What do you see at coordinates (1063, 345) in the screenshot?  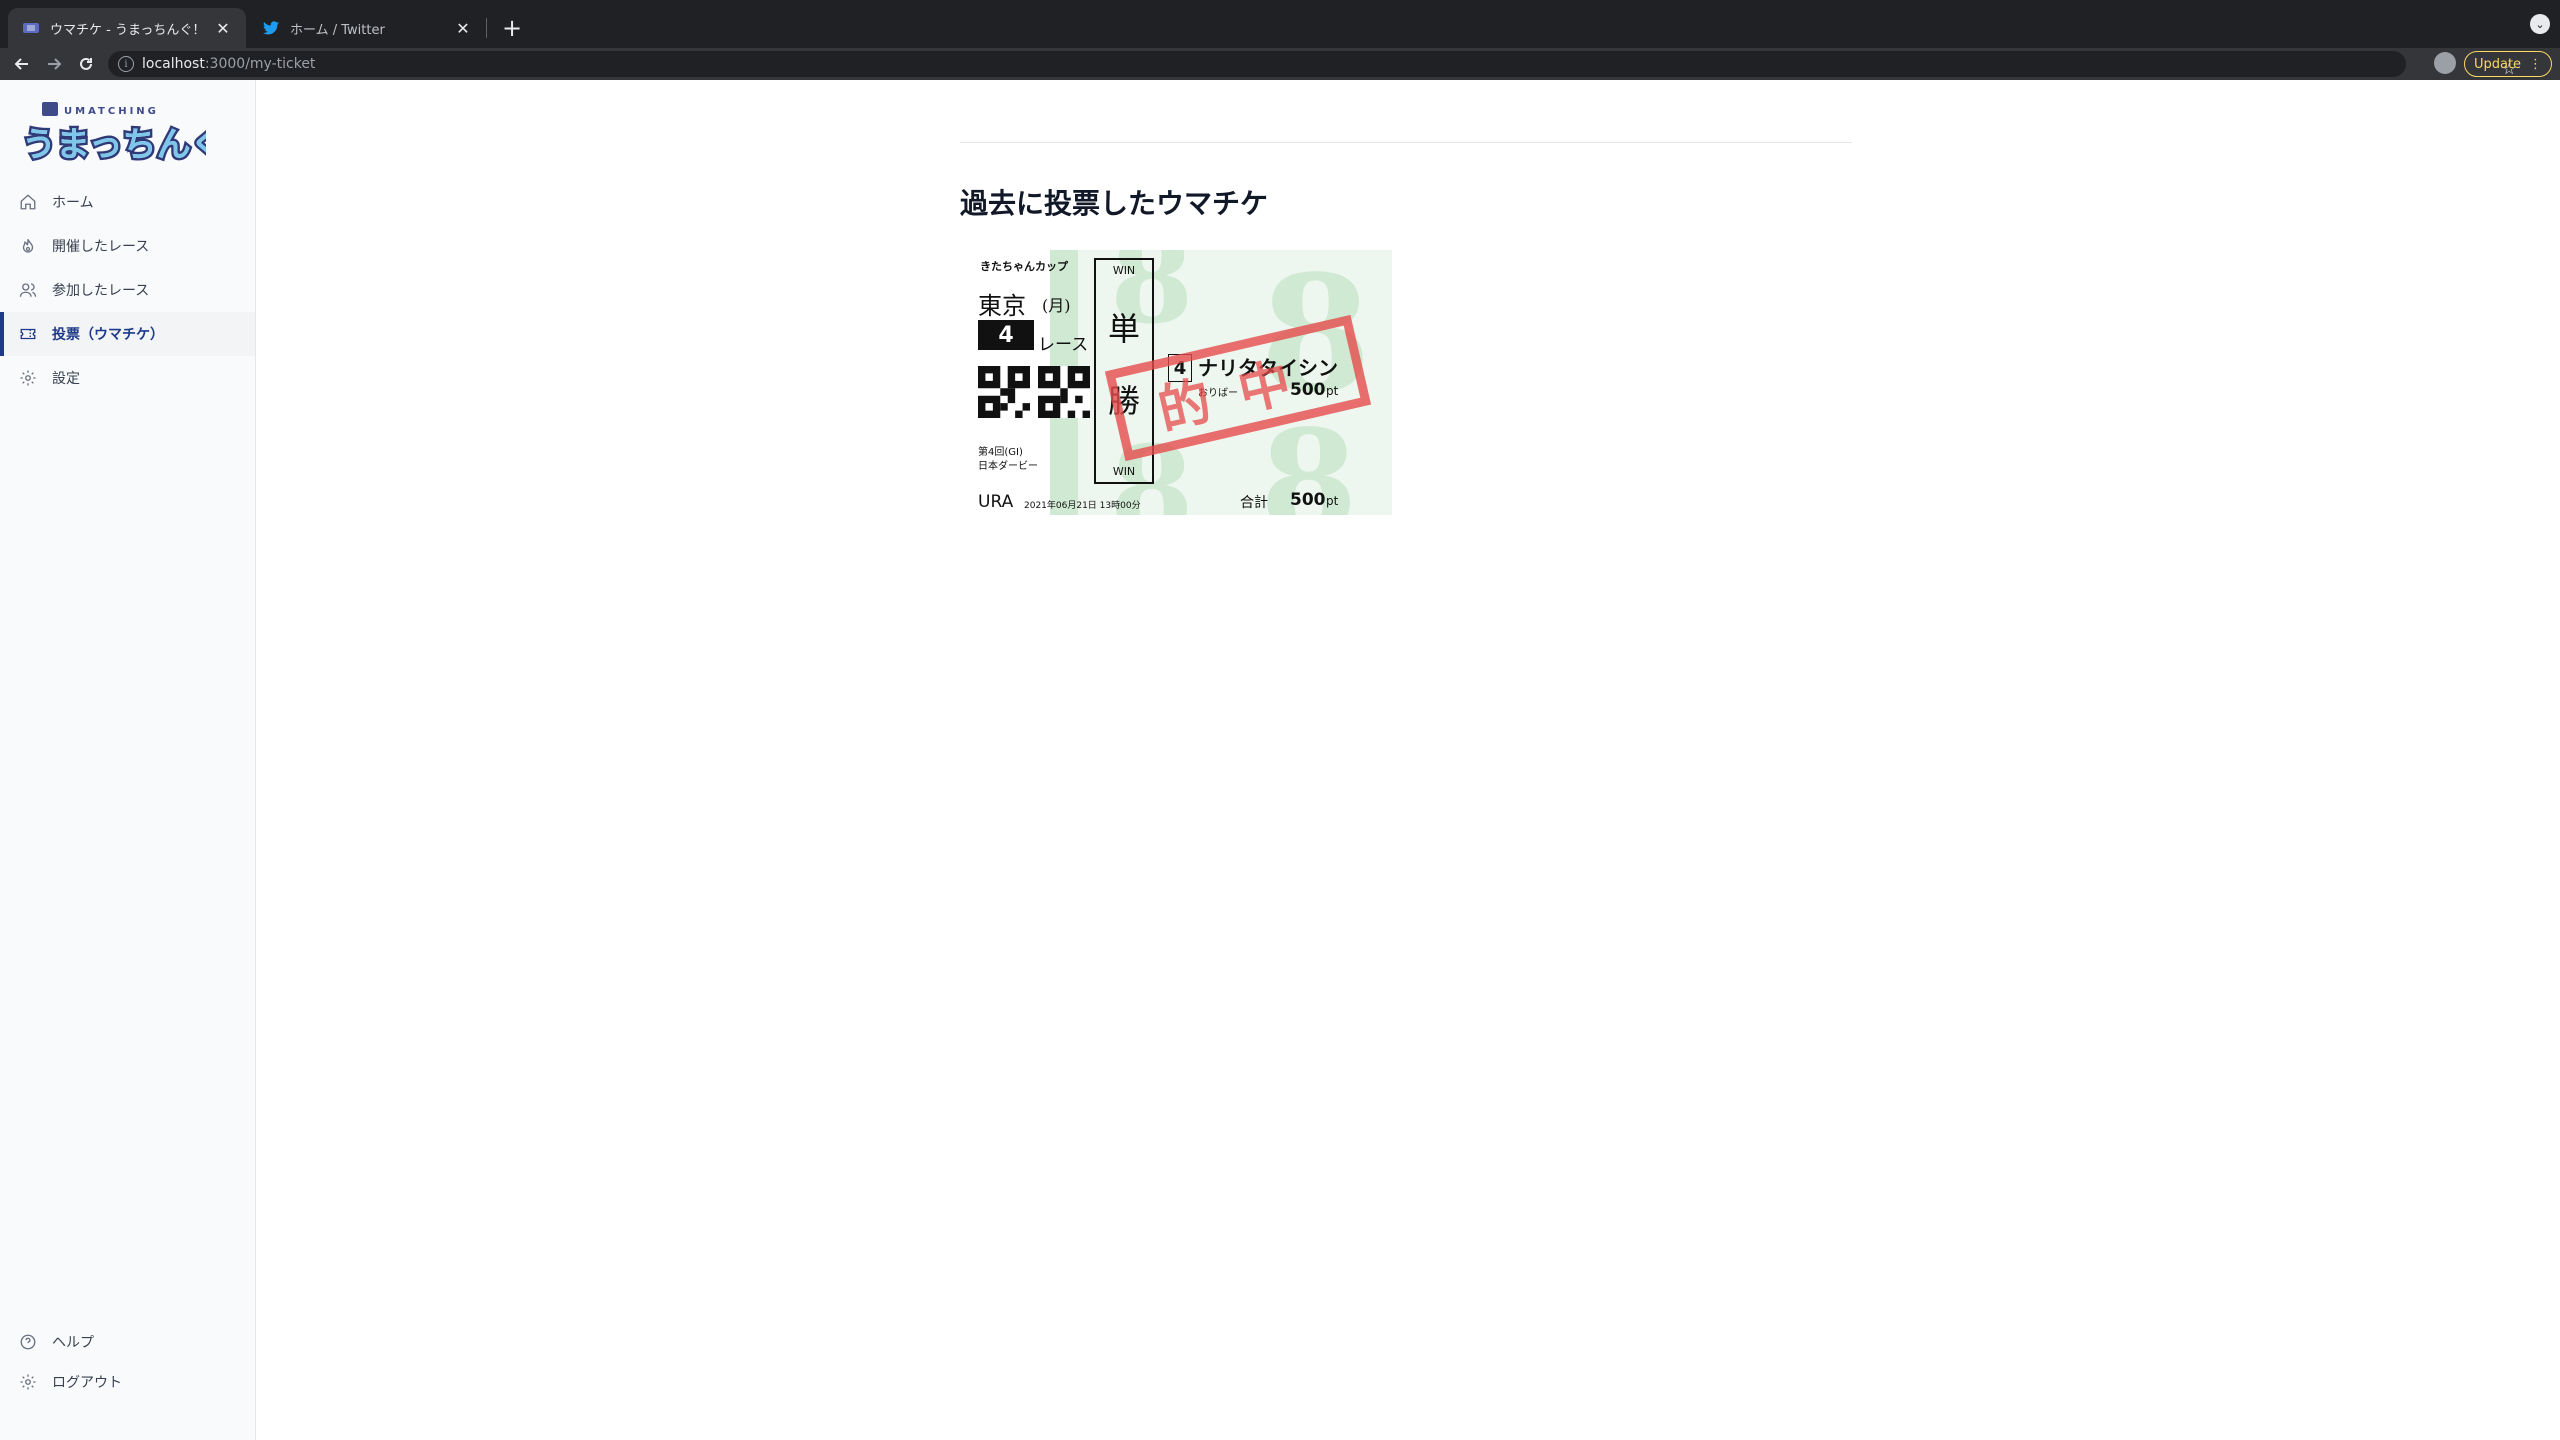 I see `ticket-race-label: レース` at bounding box center [1063, 345].